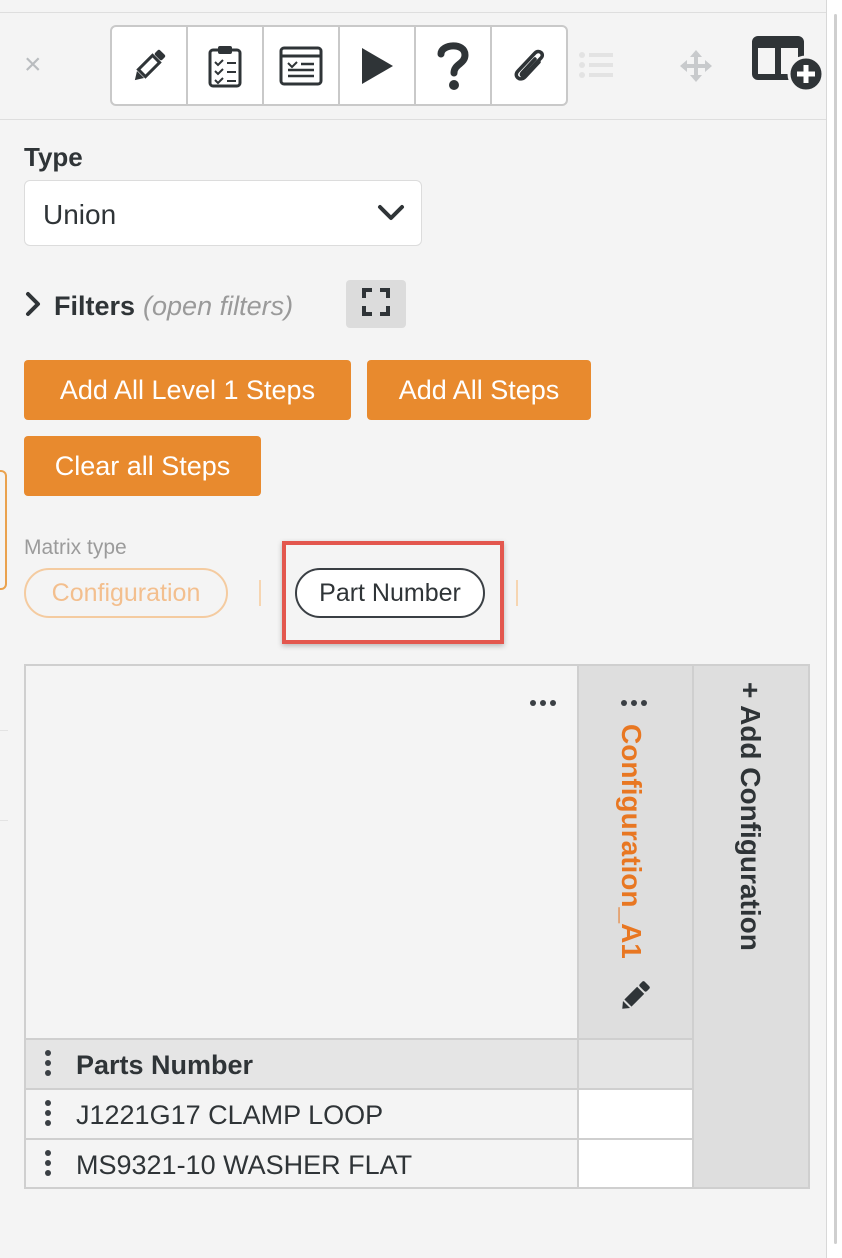  I want to click on expand-icon, so click(376, 304).